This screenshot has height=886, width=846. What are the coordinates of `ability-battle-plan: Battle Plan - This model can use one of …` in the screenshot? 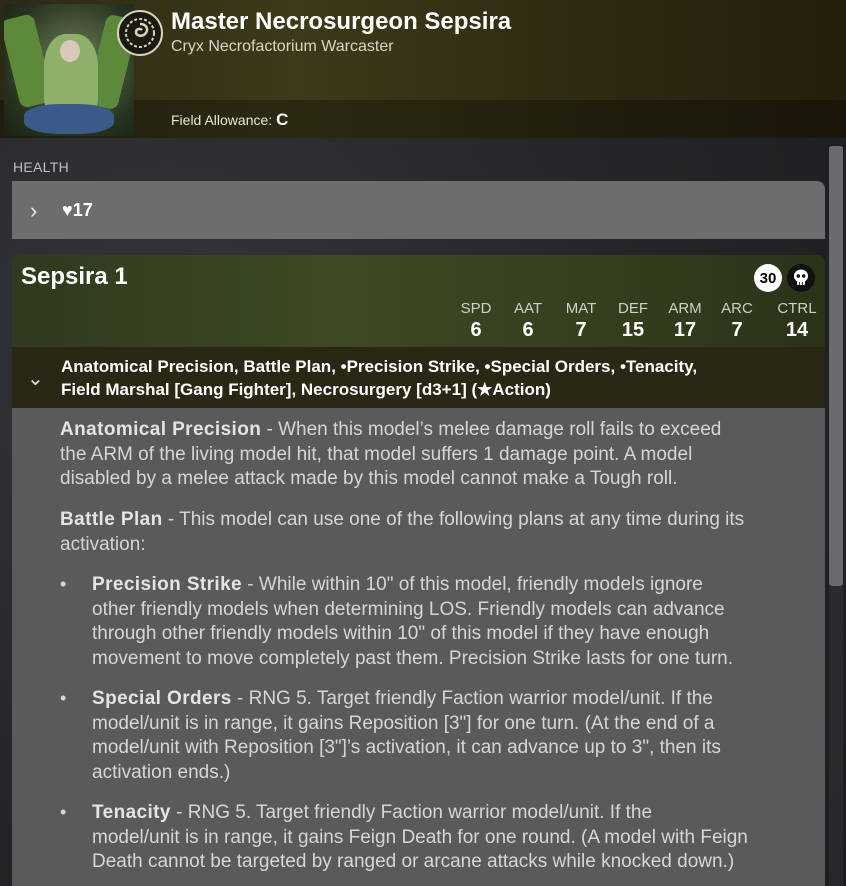 It's located at (440, 532).